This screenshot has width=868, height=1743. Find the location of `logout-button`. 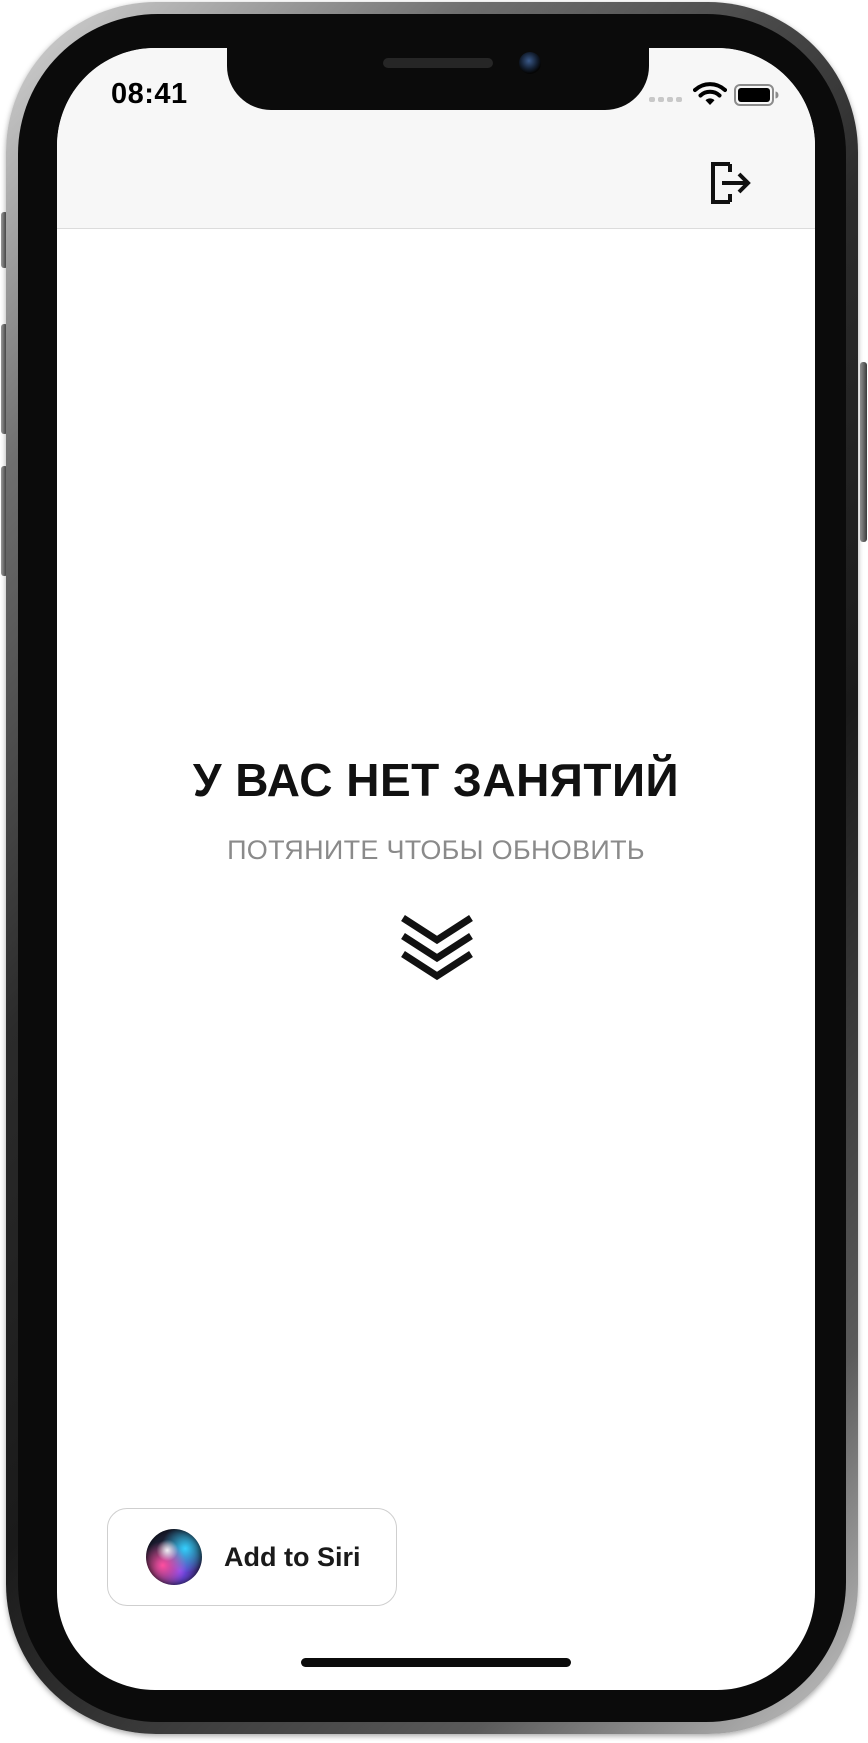

logout-button is located at coordinates (731, 183).